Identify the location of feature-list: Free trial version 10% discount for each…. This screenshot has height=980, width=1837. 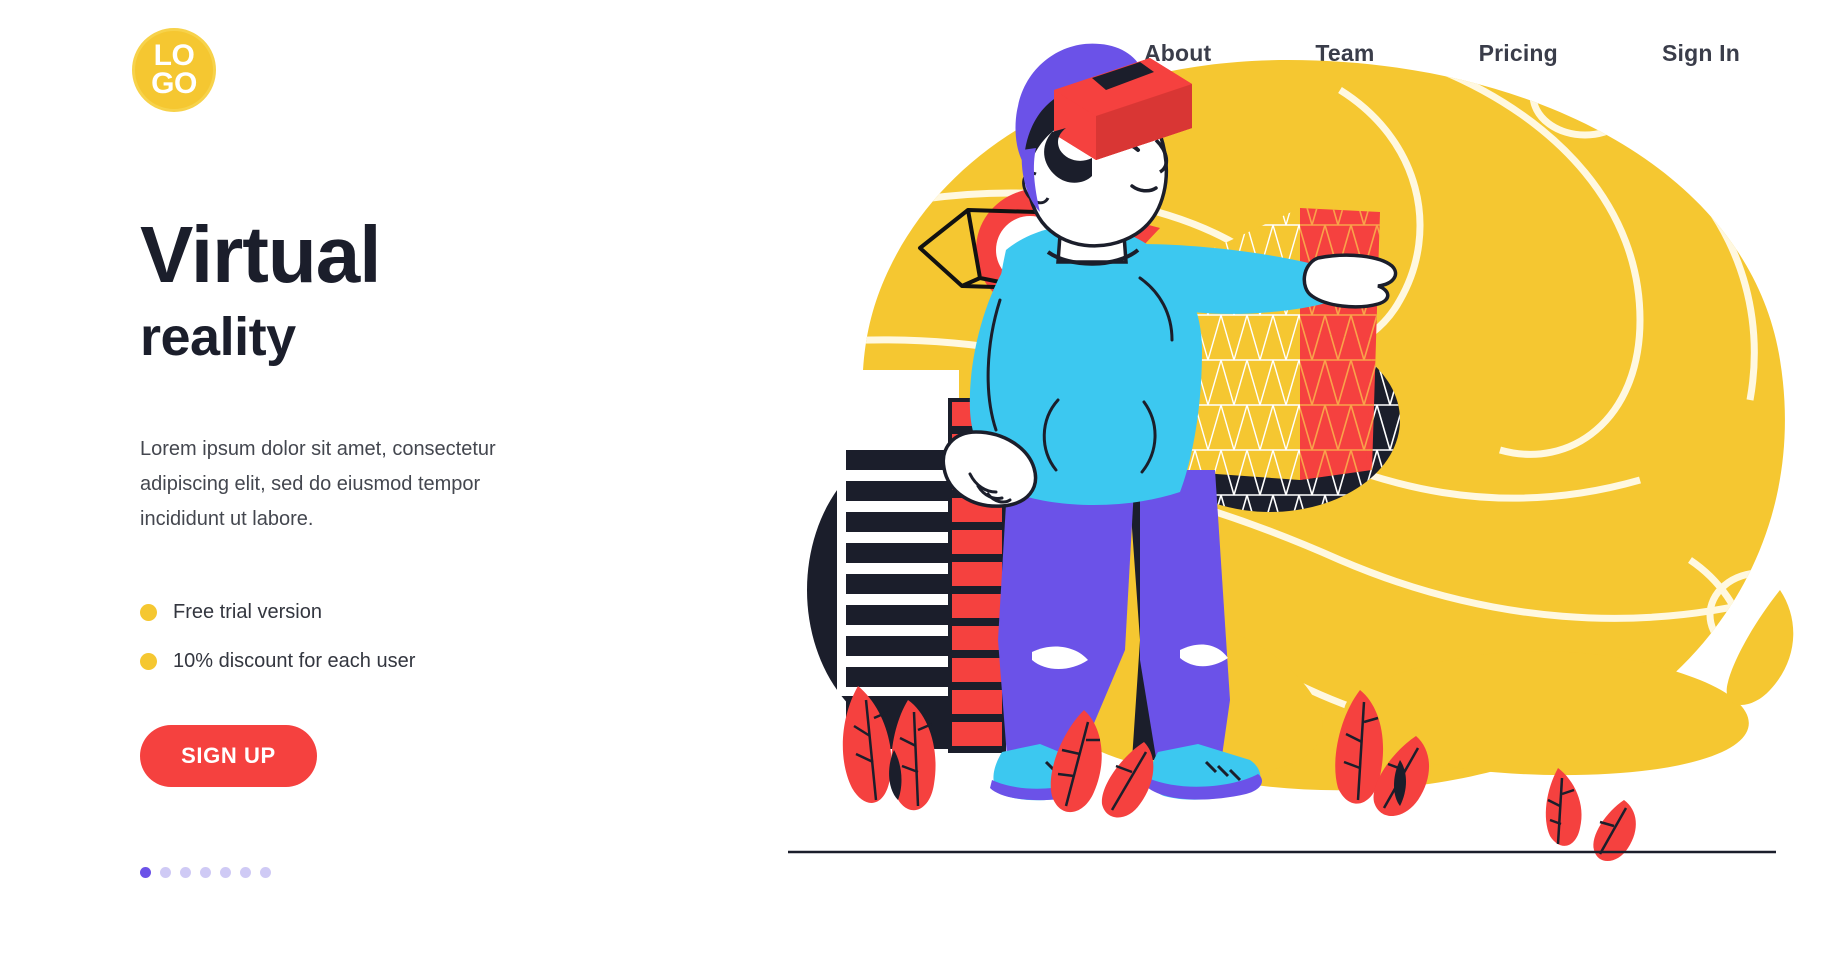
(420, 637).